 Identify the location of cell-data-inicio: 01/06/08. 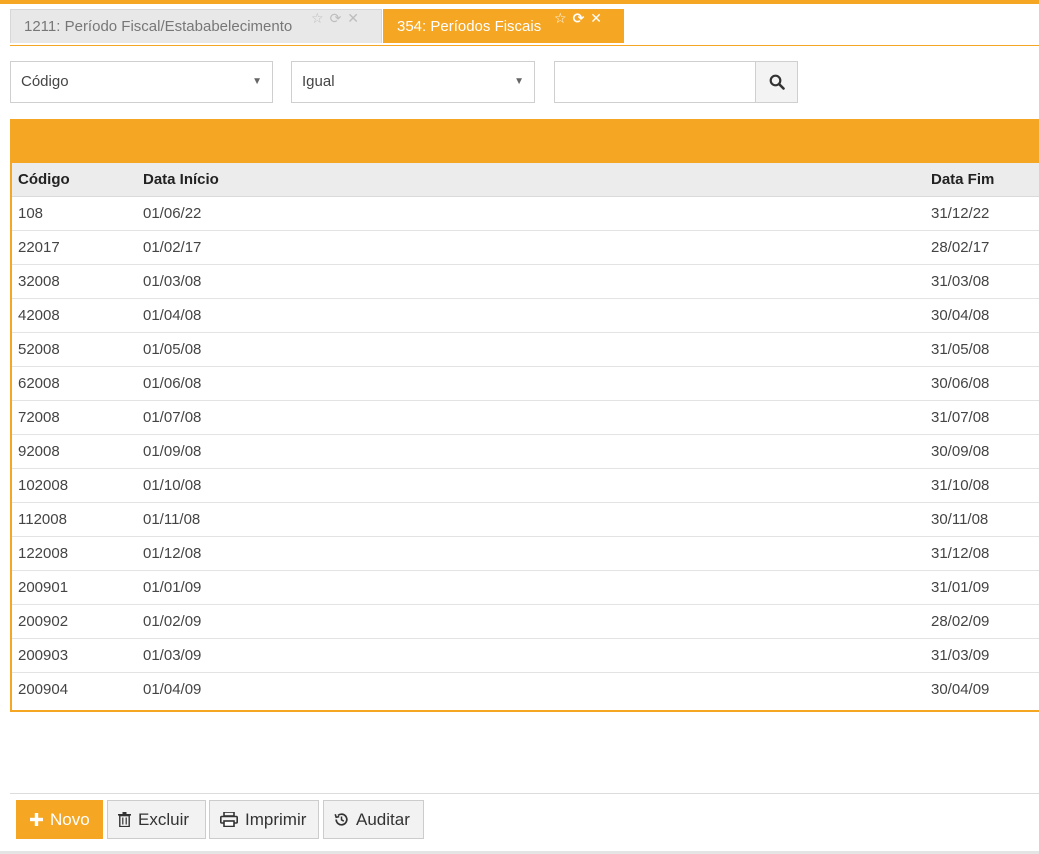
(172, 383).